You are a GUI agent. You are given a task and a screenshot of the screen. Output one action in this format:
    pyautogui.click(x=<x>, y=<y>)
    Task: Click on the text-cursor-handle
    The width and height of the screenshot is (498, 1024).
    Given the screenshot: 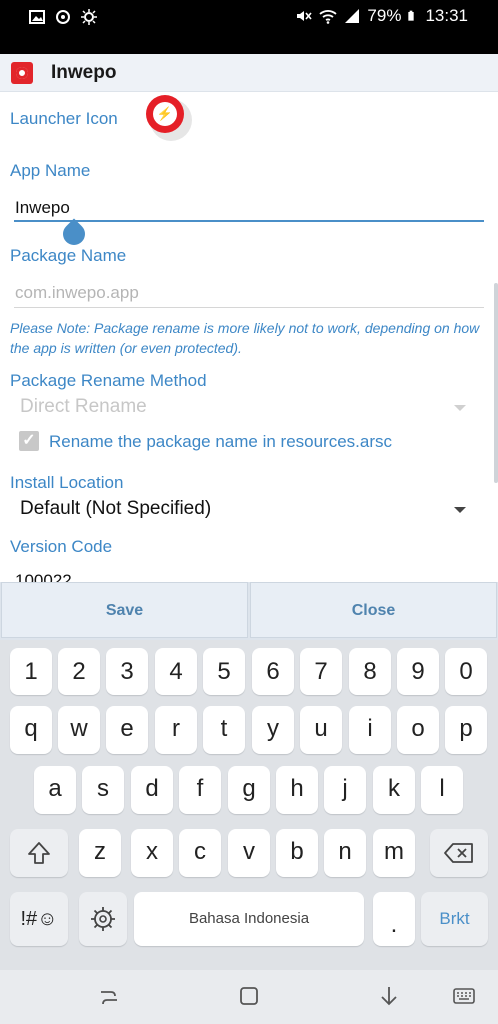 What is the action you would take?
    pyautogui.click(x=74, y=234)
    